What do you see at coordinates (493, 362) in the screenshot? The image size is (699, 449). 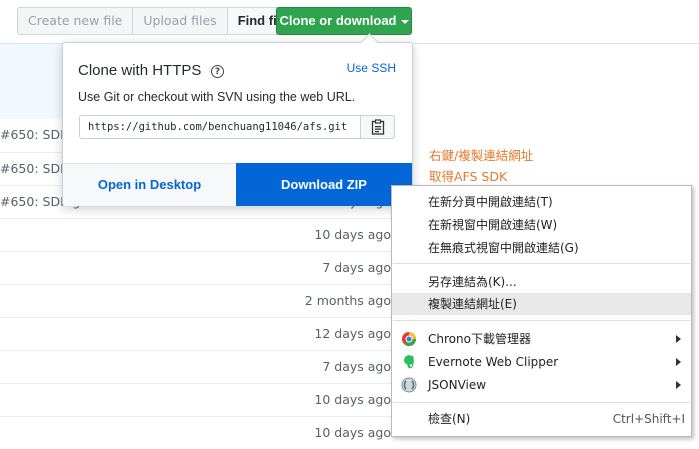 I see `menu-item-label: Evernote Web Clipper` at bounding box center [493, 362].